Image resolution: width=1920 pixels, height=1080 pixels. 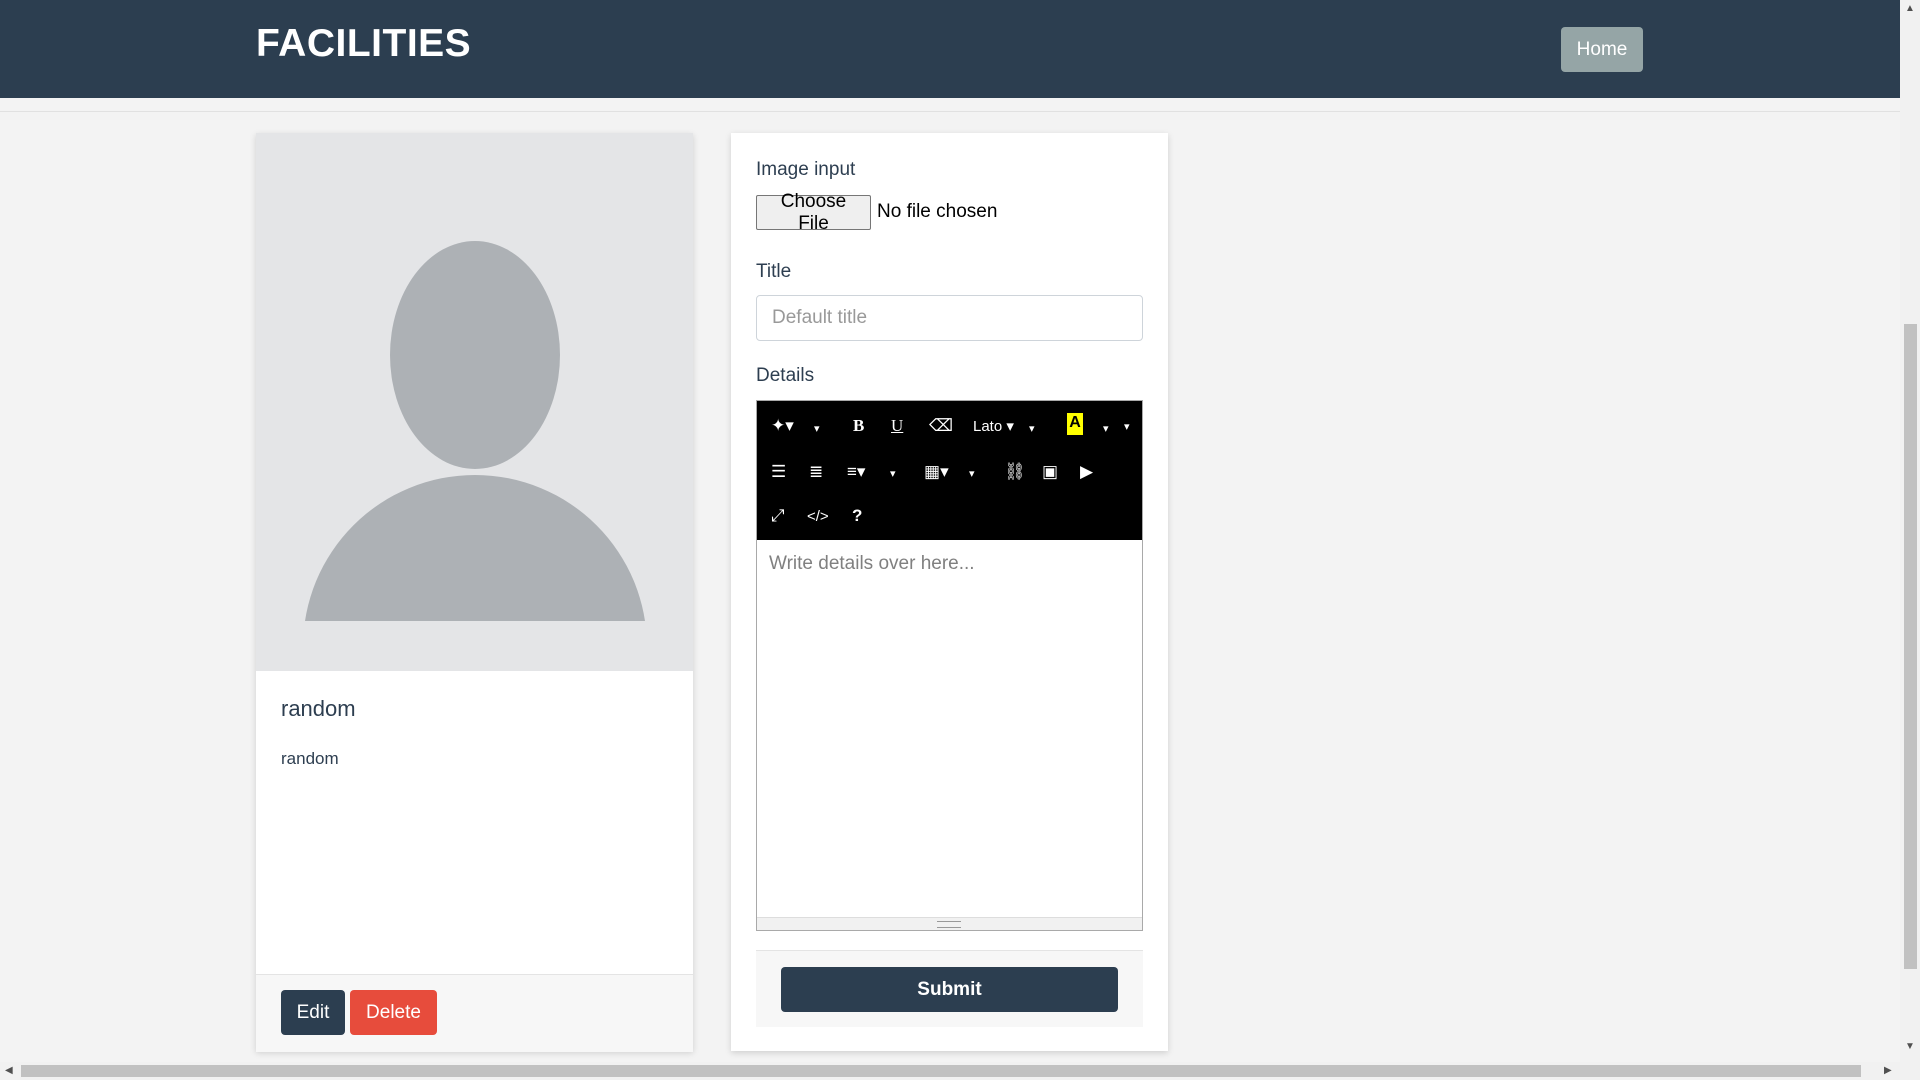 I want to click on card-footer: Edit Delete, so click(x=474, y=1013).